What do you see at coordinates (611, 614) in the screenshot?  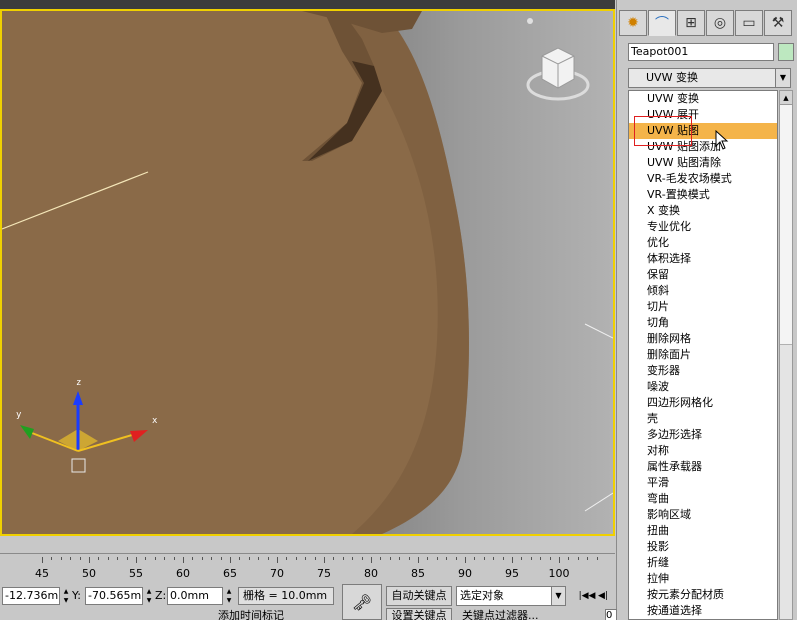 I see `current-frame-field: 0` at bounding box center [611, 614].